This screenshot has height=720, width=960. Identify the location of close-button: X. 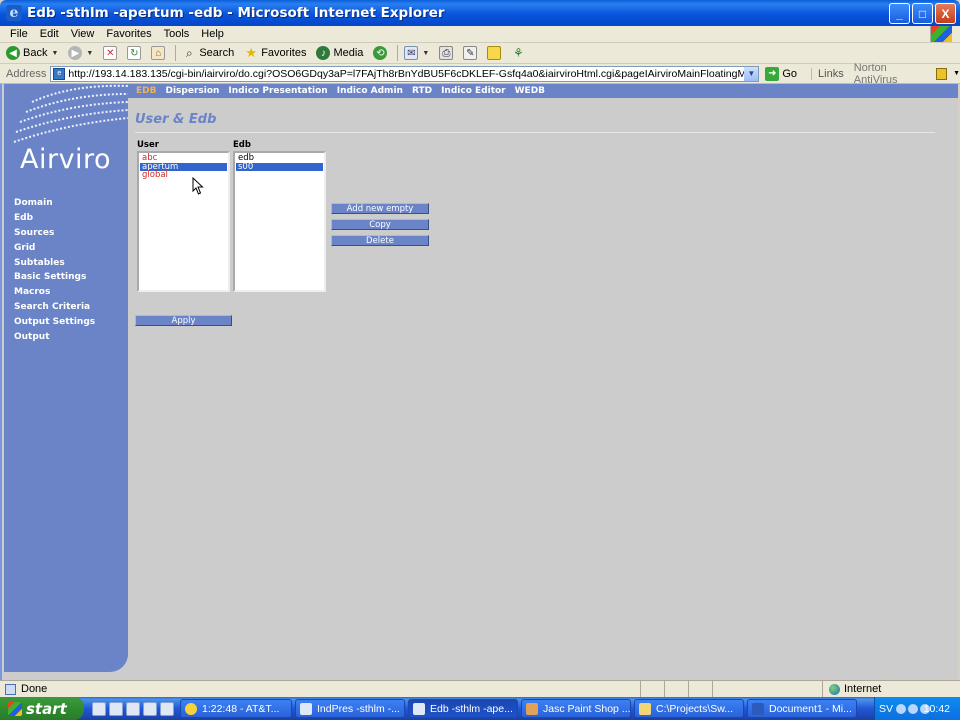
(945, 13).